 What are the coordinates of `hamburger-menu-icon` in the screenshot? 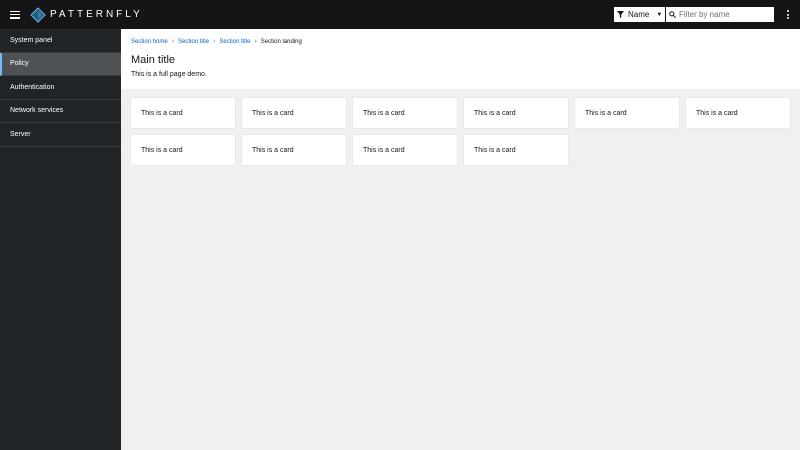 It's located at (15, 14).